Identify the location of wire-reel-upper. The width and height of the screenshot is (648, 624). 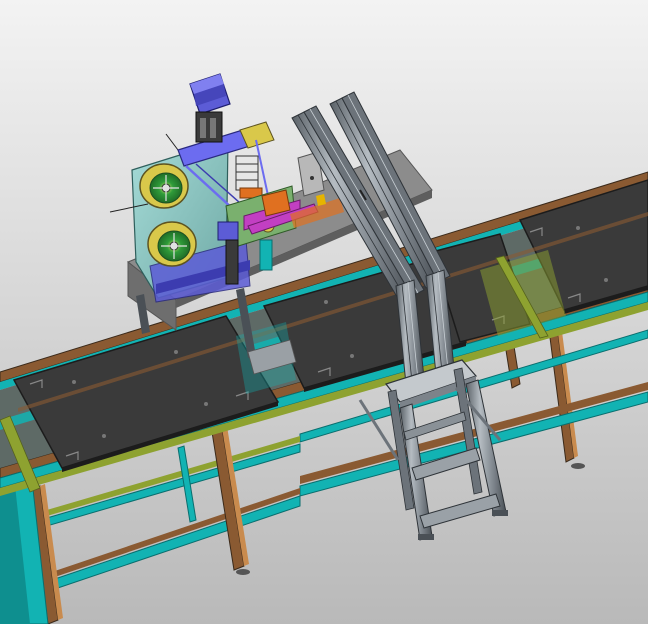
(164, 186).